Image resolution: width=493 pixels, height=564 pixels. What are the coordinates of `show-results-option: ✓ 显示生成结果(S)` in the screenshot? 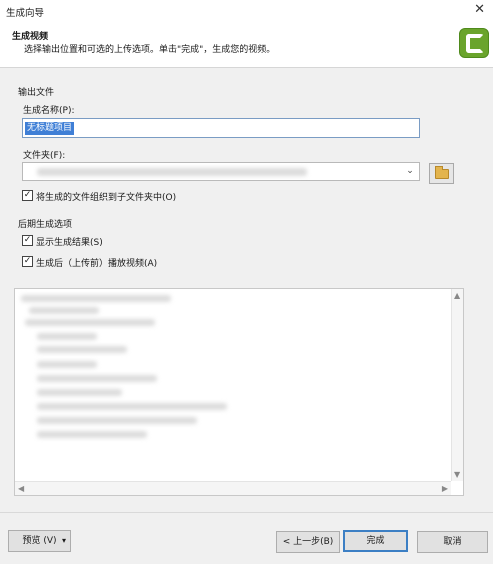 It's located at (122, 241).